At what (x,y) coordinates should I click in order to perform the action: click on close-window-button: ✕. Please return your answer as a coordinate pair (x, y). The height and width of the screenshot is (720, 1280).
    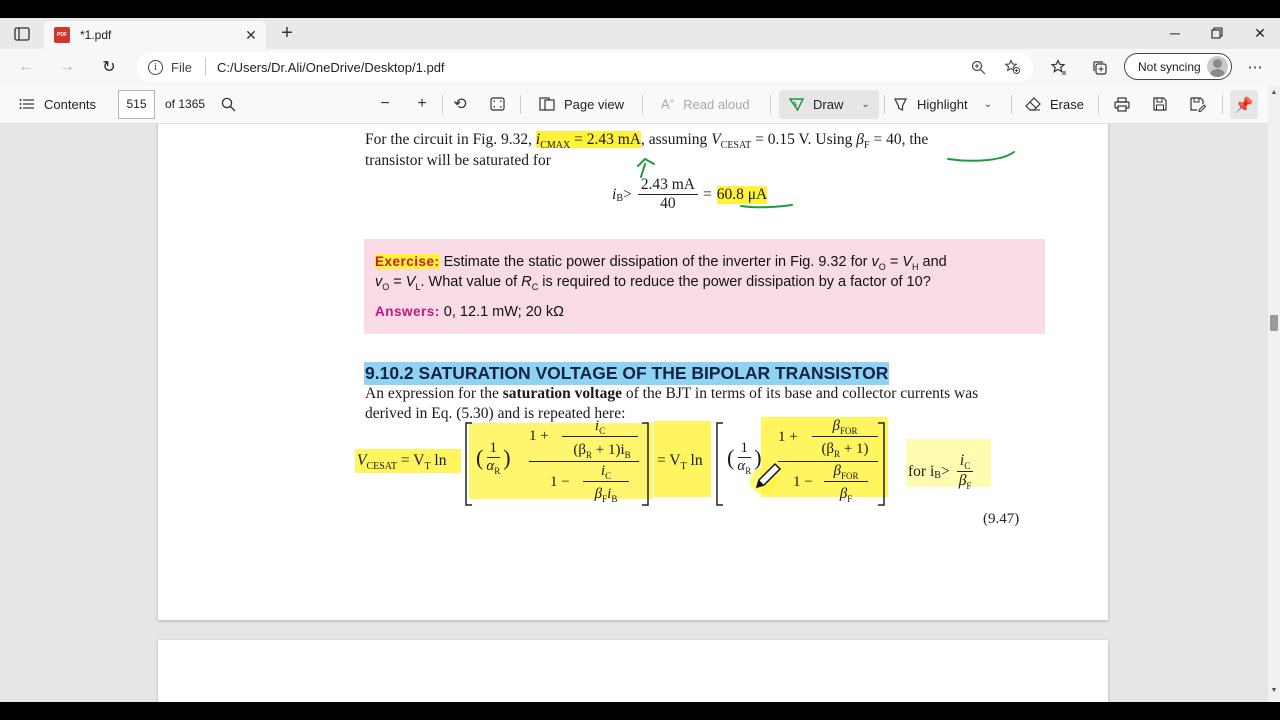
    Looking at the image, I should click on (1260, 33).